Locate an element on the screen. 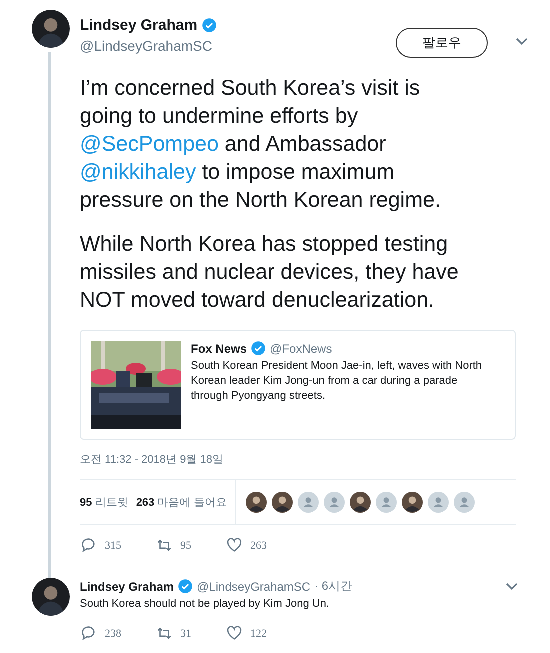 The width and height of the screenshot is (550, 653). stat-link: 95 리트윗 is located at coordinates (104, 502).